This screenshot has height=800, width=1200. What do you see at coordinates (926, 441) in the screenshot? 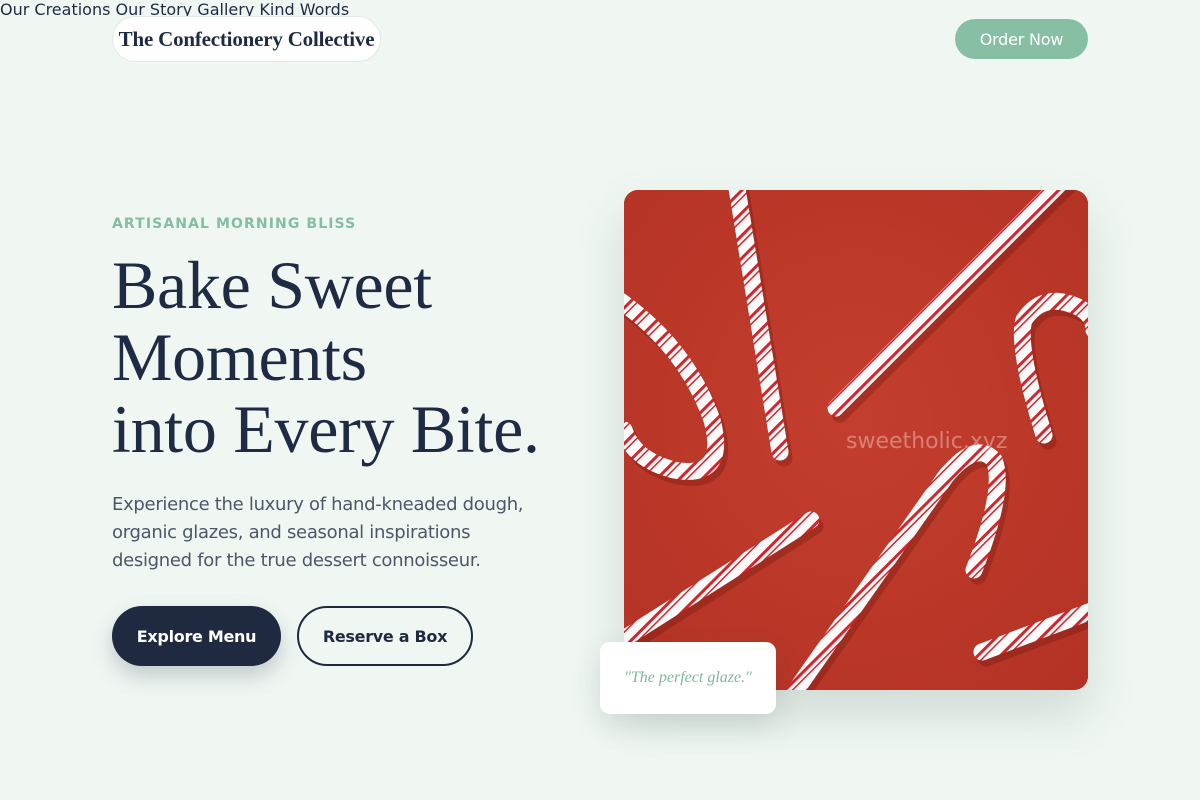
I see `image-watermark: sweetholic.xyz` at bounding box center [926, 441].